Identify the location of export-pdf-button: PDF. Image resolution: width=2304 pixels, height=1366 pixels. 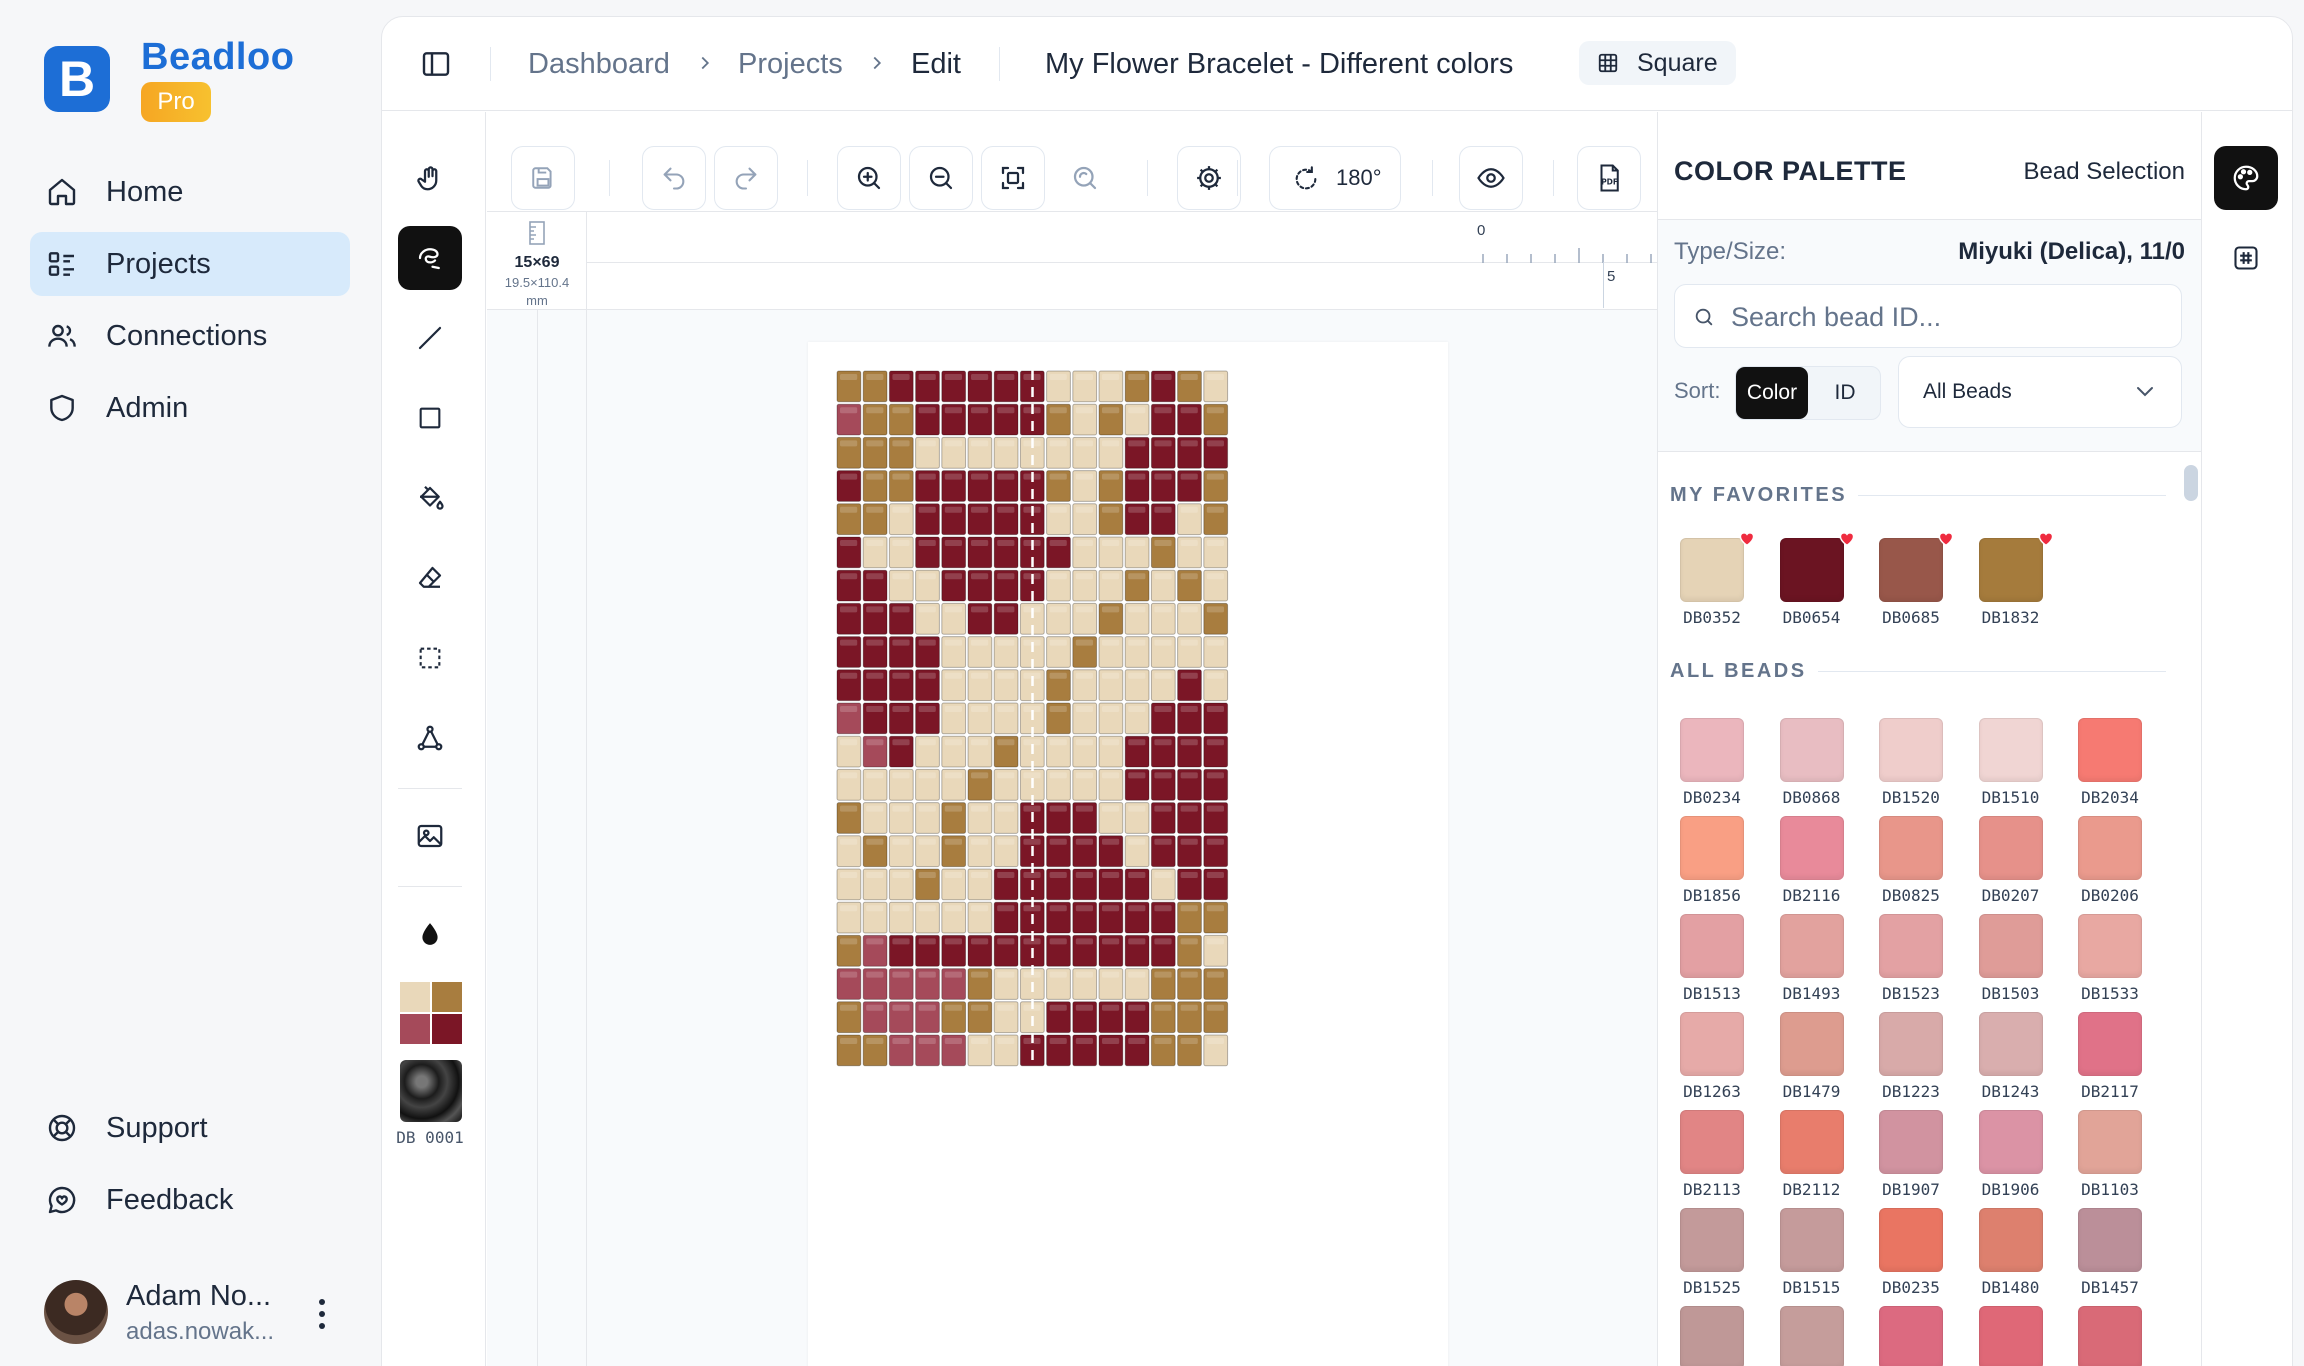
(1609, 178).